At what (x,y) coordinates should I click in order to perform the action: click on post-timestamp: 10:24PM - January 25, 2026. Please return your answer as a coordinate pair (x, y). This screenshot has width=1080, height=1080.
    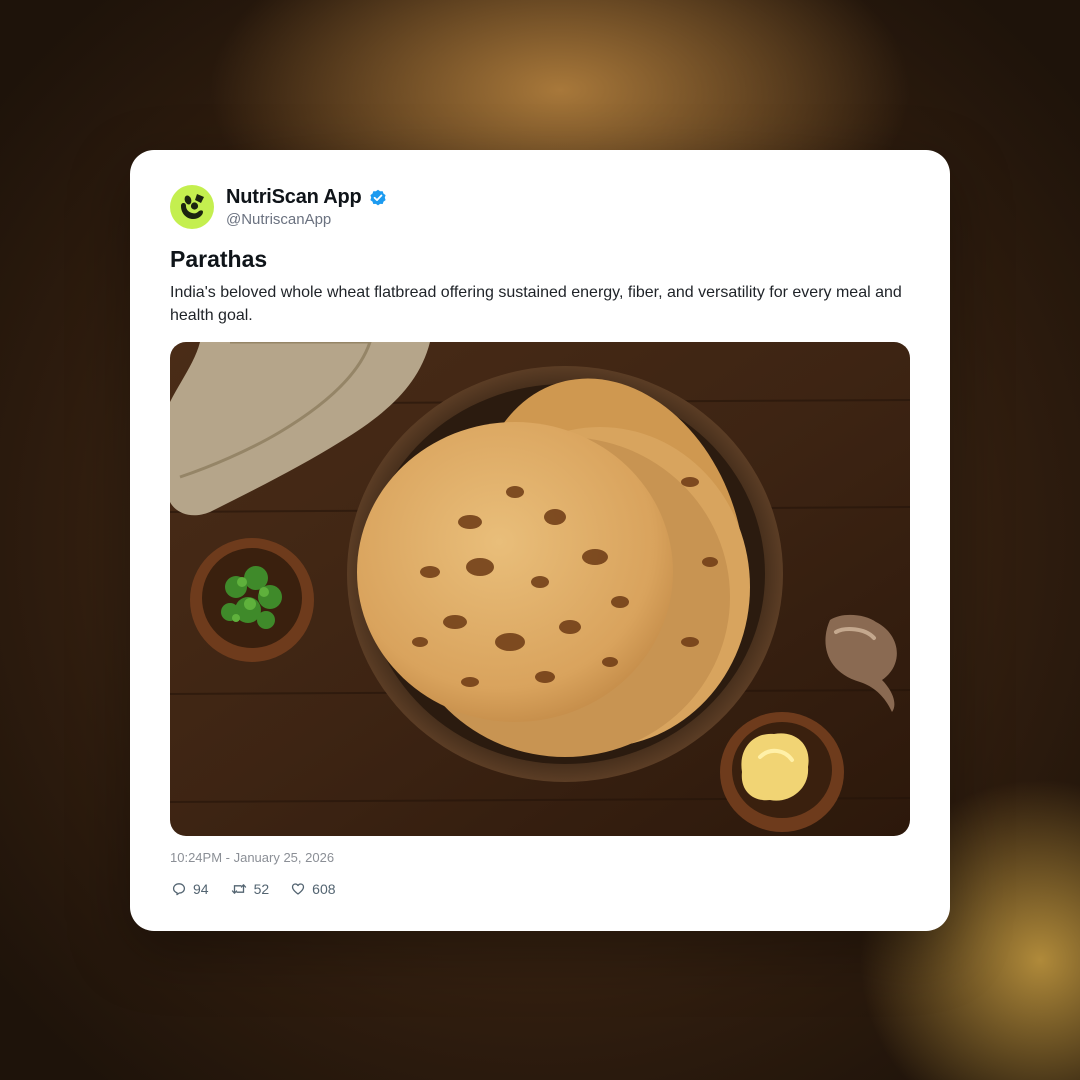
    Looking at the image, I should click on (252, 857).